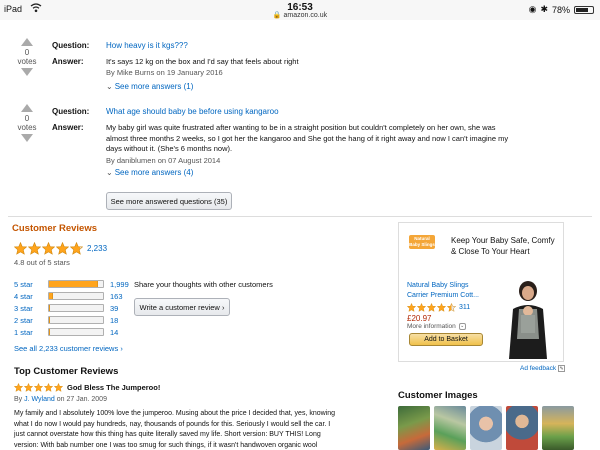  What do you see at coordinates (528, 319) in the screenshot?
I see `product-image` at bounding box center [528, 319].